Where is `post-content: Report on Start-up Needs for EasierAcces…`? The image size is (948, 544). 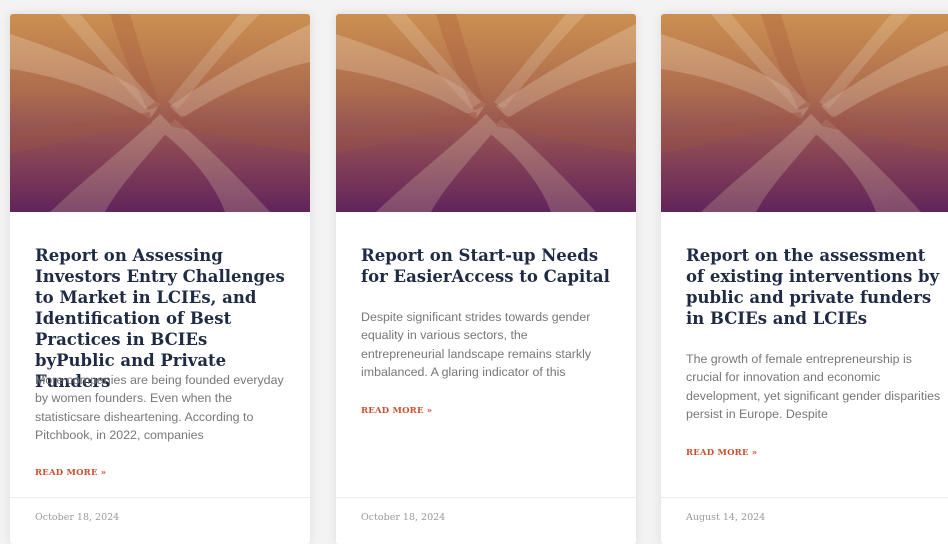 post-content: Report on Start-up Needs for EasierAcces… is located at coordinates (487, 266).